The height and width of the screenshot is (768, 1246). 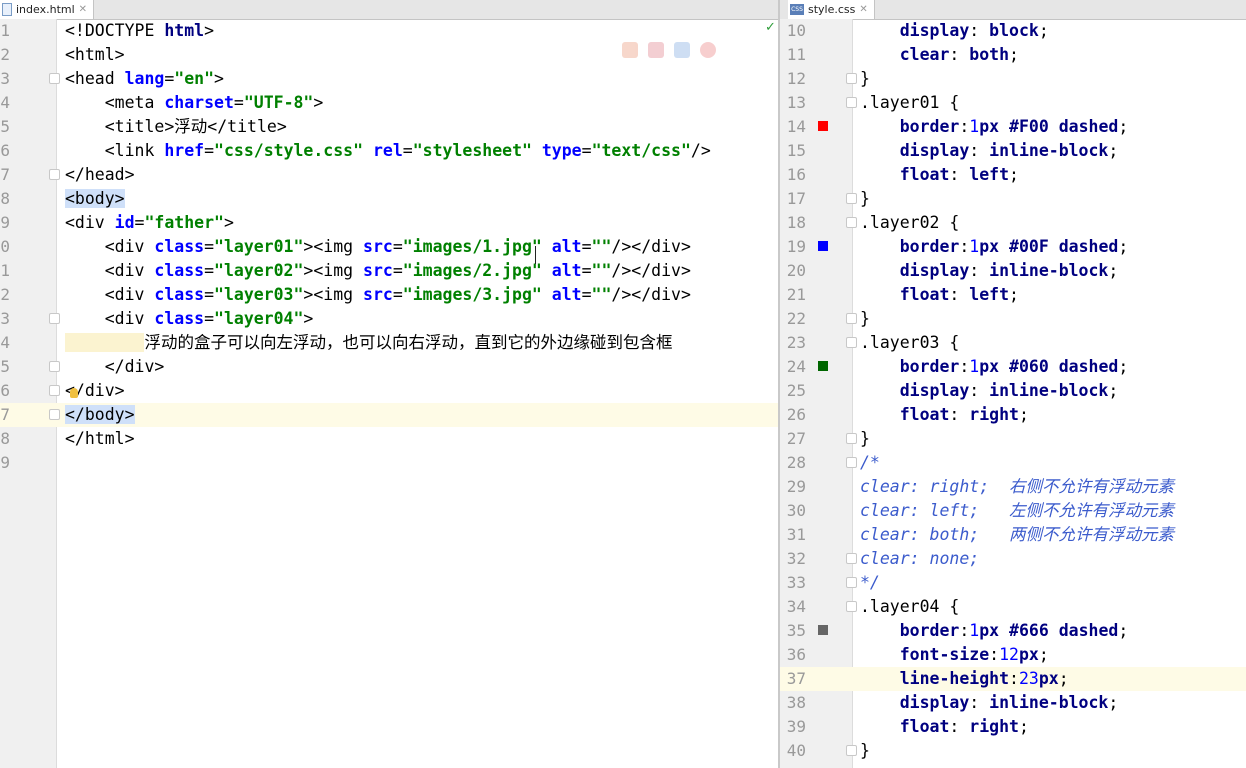 I want to click on code-line: 6 </div>, so click(x=389, y=391).